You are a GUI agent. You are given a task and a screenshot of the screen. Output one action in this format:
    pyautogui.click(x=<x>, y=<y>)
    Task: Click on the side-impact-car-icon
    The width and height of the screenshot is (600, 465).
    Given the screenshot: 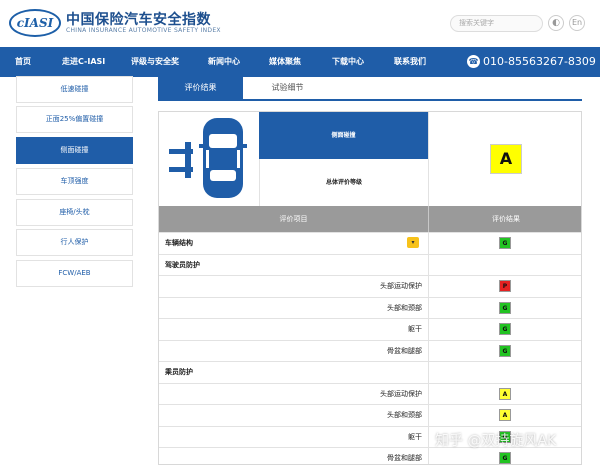 What is the action you would take?
    pyautogui.click(x=209, y=159)
    